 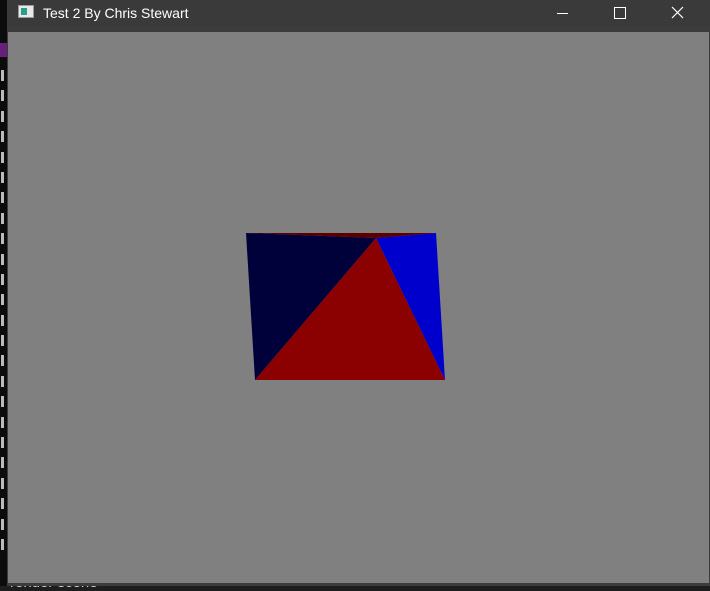 I want to click on title-bar: Test 2 By Chris Stewart, so click(x=358, y=13).